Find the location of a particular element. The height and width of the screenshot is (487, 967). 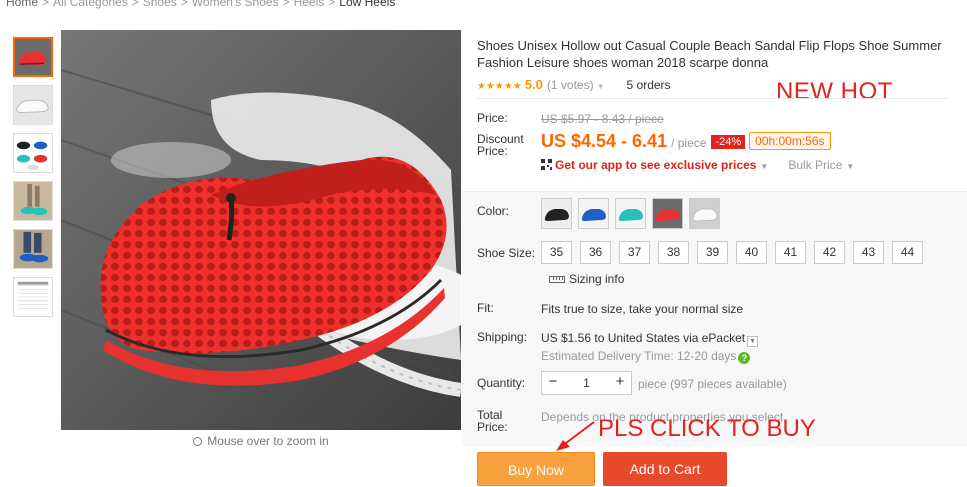

shipping-value: US $1.56 to United States via ePacket is located at coordinates (643, 338).